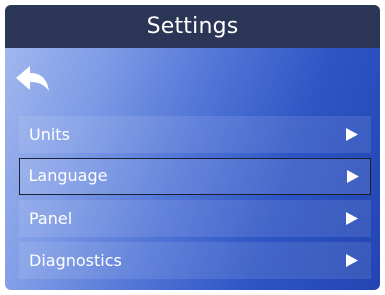 The image size is (385, 295). I want to click on title-bar: Settings, so click(192, 26).